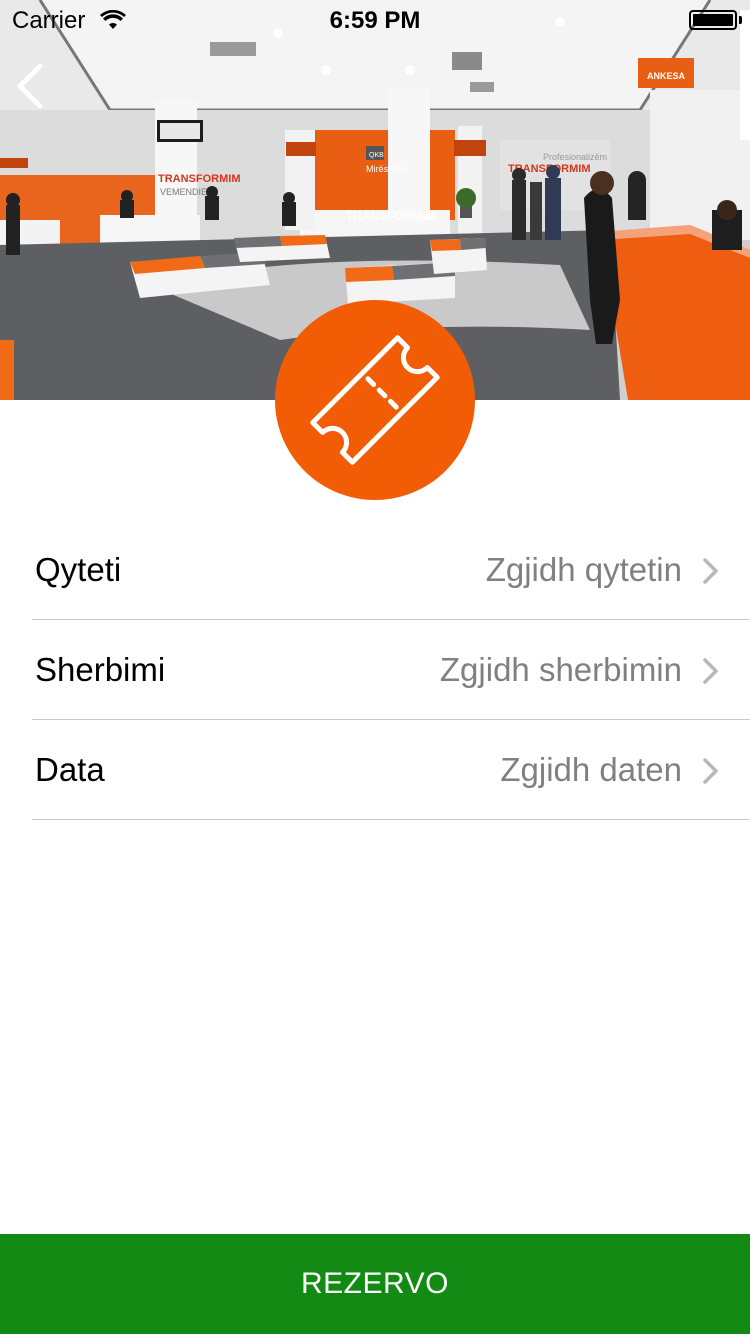 The width and height of the screenshot is (750, 1334). What do you see at coordinates (376, 155) in the screenshot?
I see `sign-qkb: QKB` at bounding box center [376, 155].